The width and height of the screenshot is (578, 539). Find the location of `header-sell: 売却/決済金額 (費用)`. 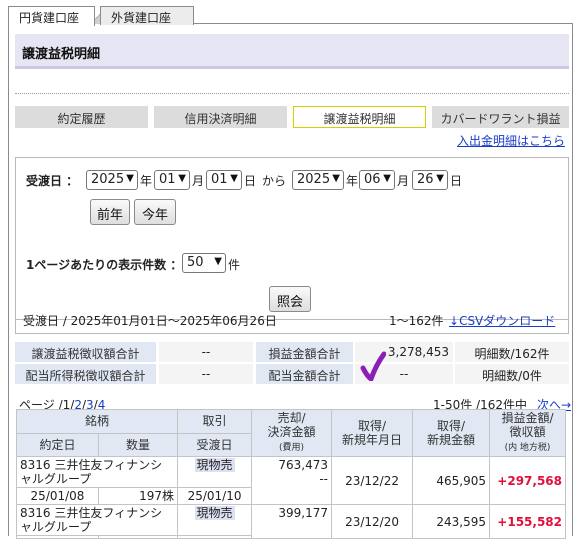

header-sell: 売却/決済金額 (費用) is located at coordinates (292, 433).